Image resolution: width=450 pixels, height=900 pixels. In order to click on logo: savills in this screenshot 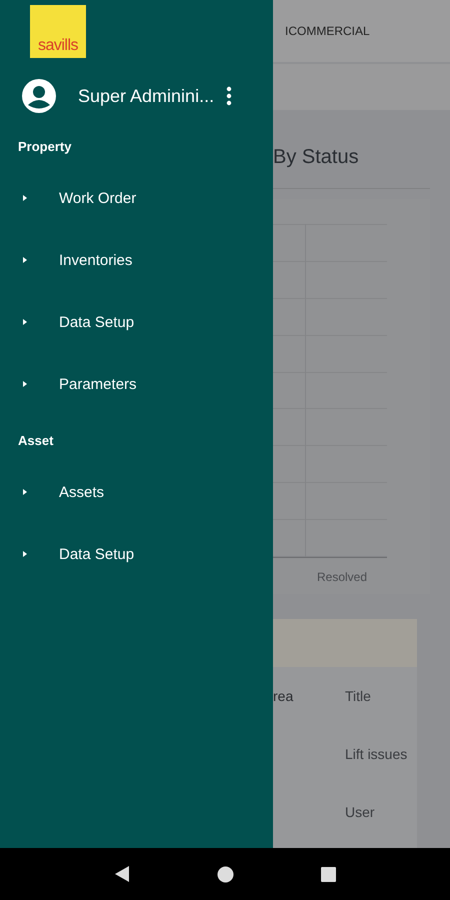, I will do `click(58, 31)`.